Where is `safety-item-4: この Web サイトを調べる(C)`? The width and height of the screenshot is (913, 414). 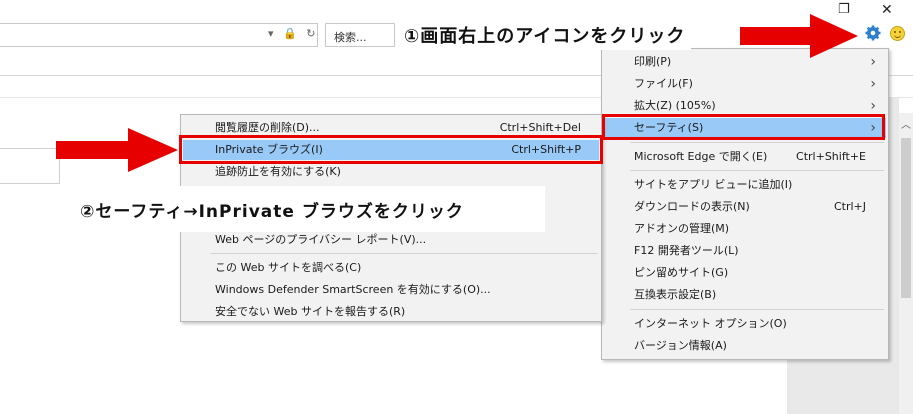 safety-item-4: この Web サイトを調べる(C) is located at coordinates (391, 268).